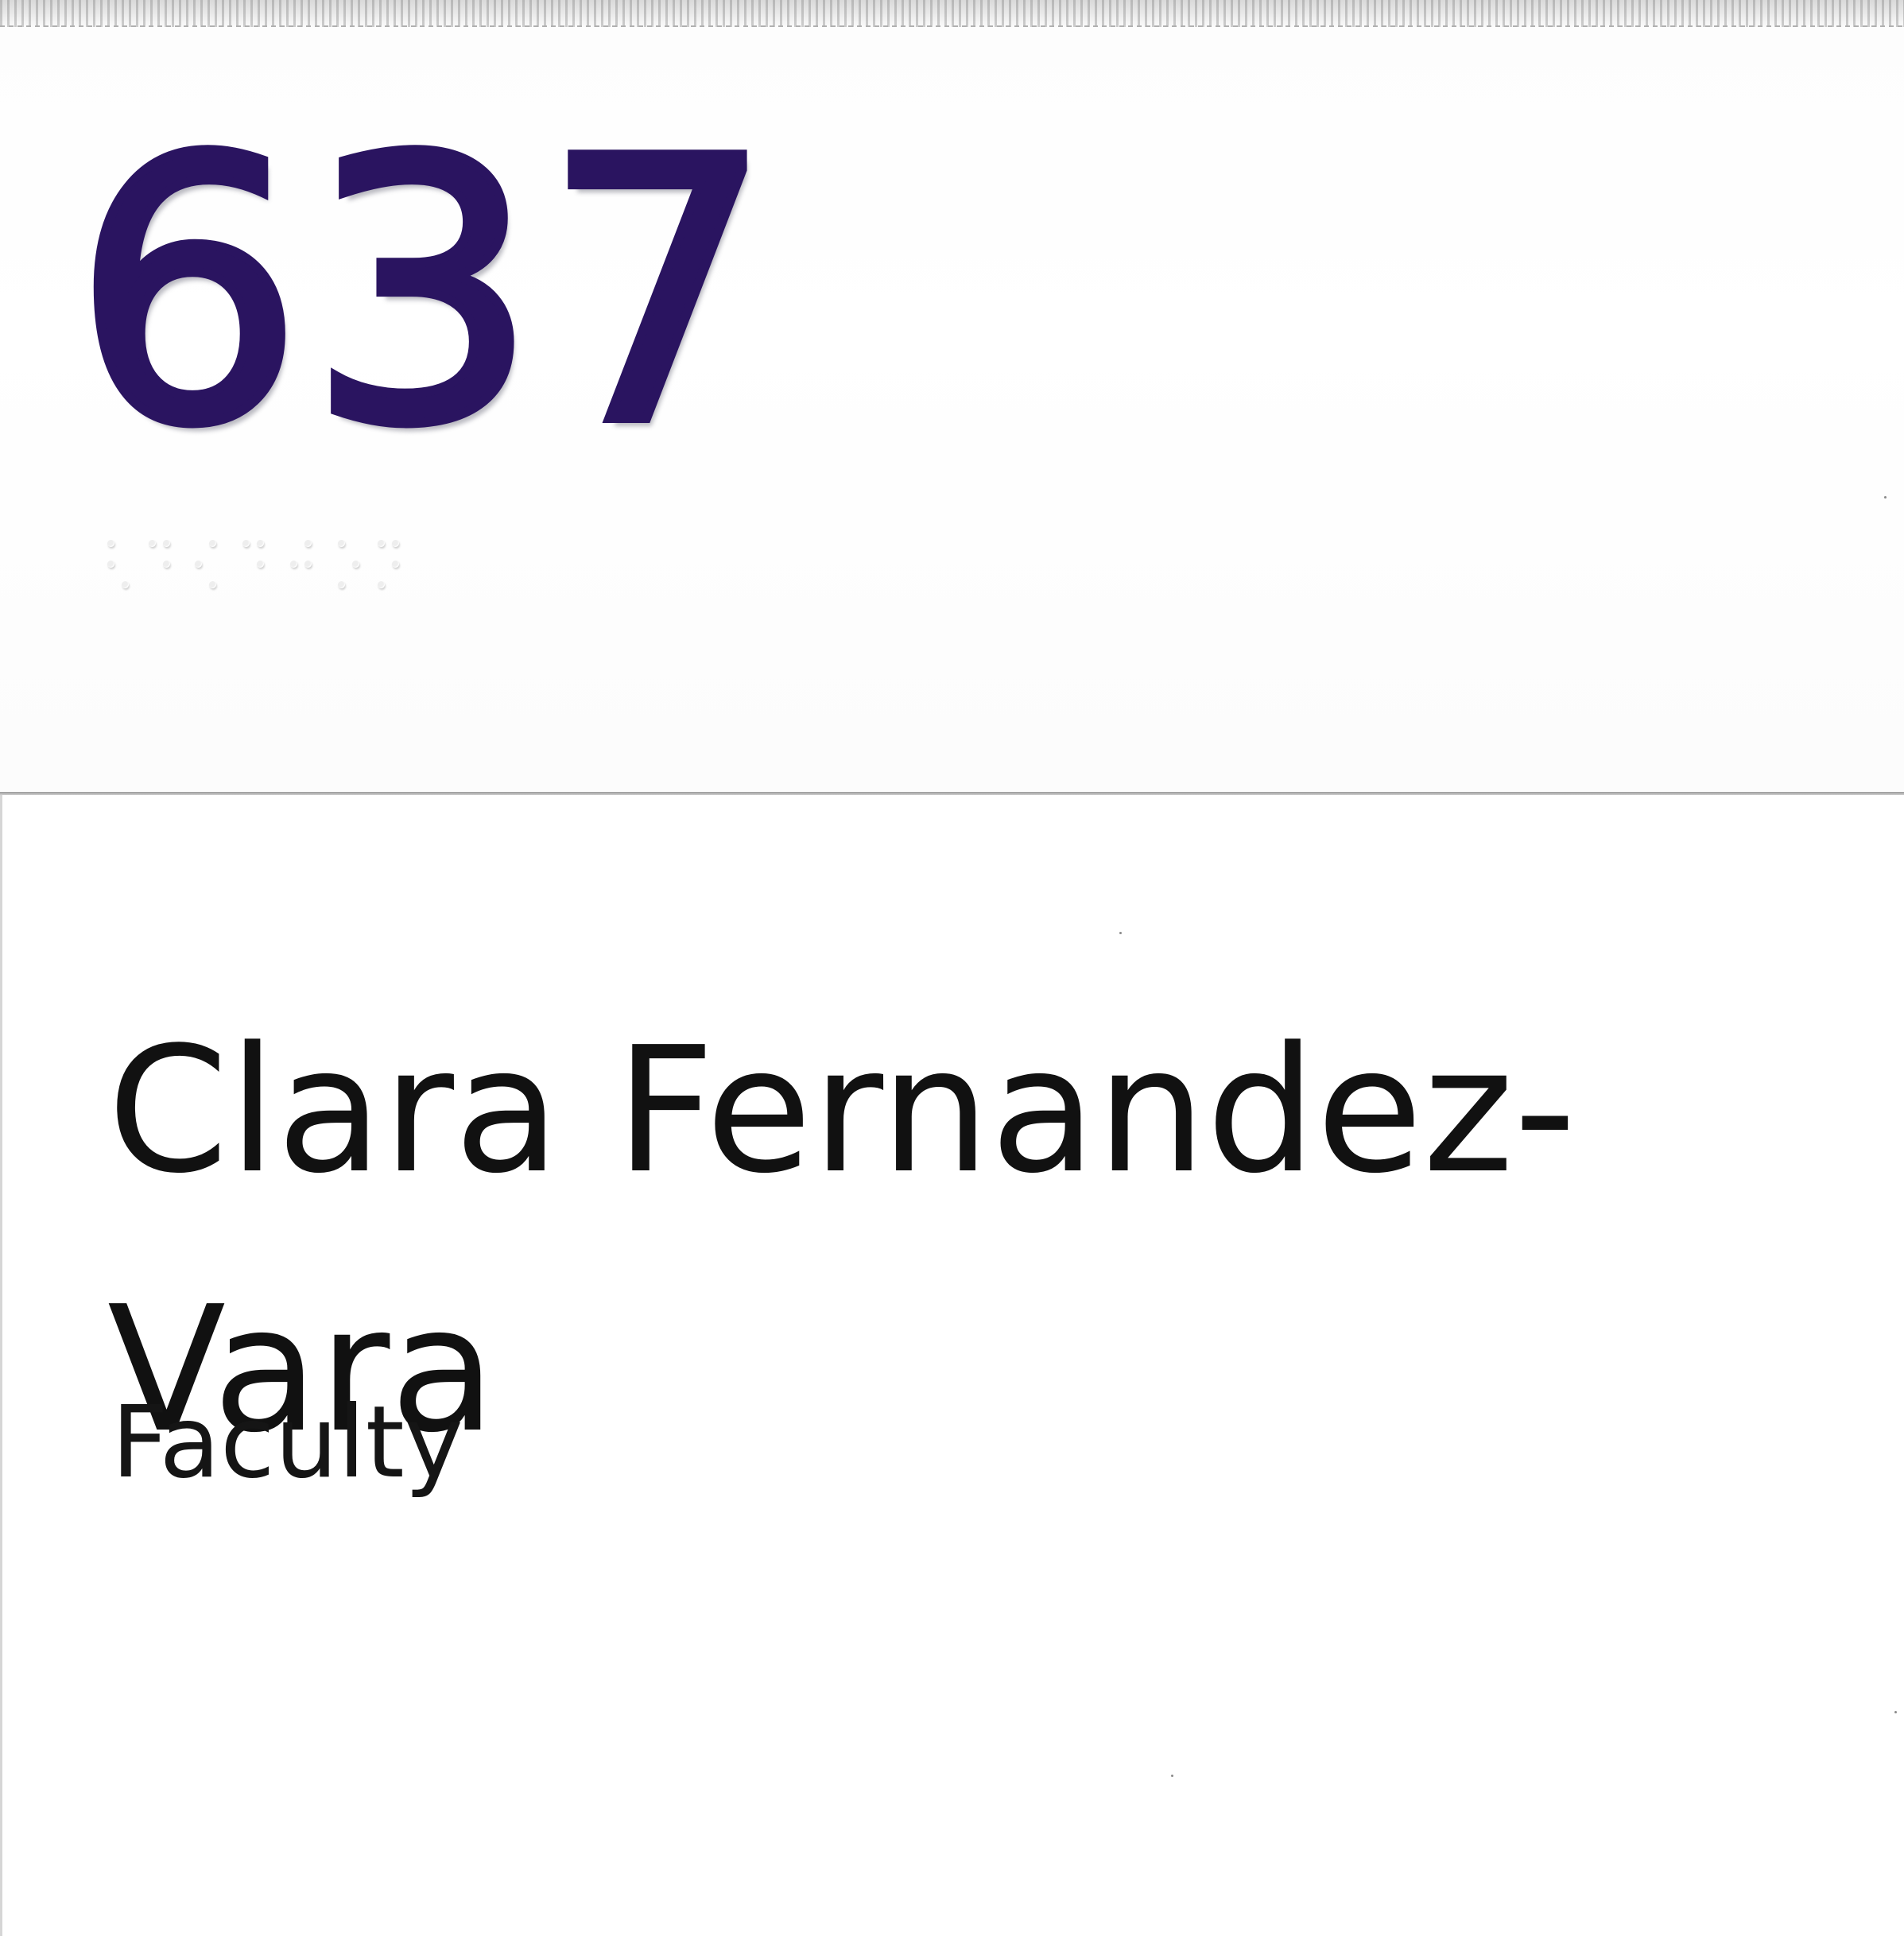 This screenshot has height=1936, width=1904. What do you see at coordinates (262, 565) in the screenshot?
I see `braille-dots` at bounding box center [262, 565].